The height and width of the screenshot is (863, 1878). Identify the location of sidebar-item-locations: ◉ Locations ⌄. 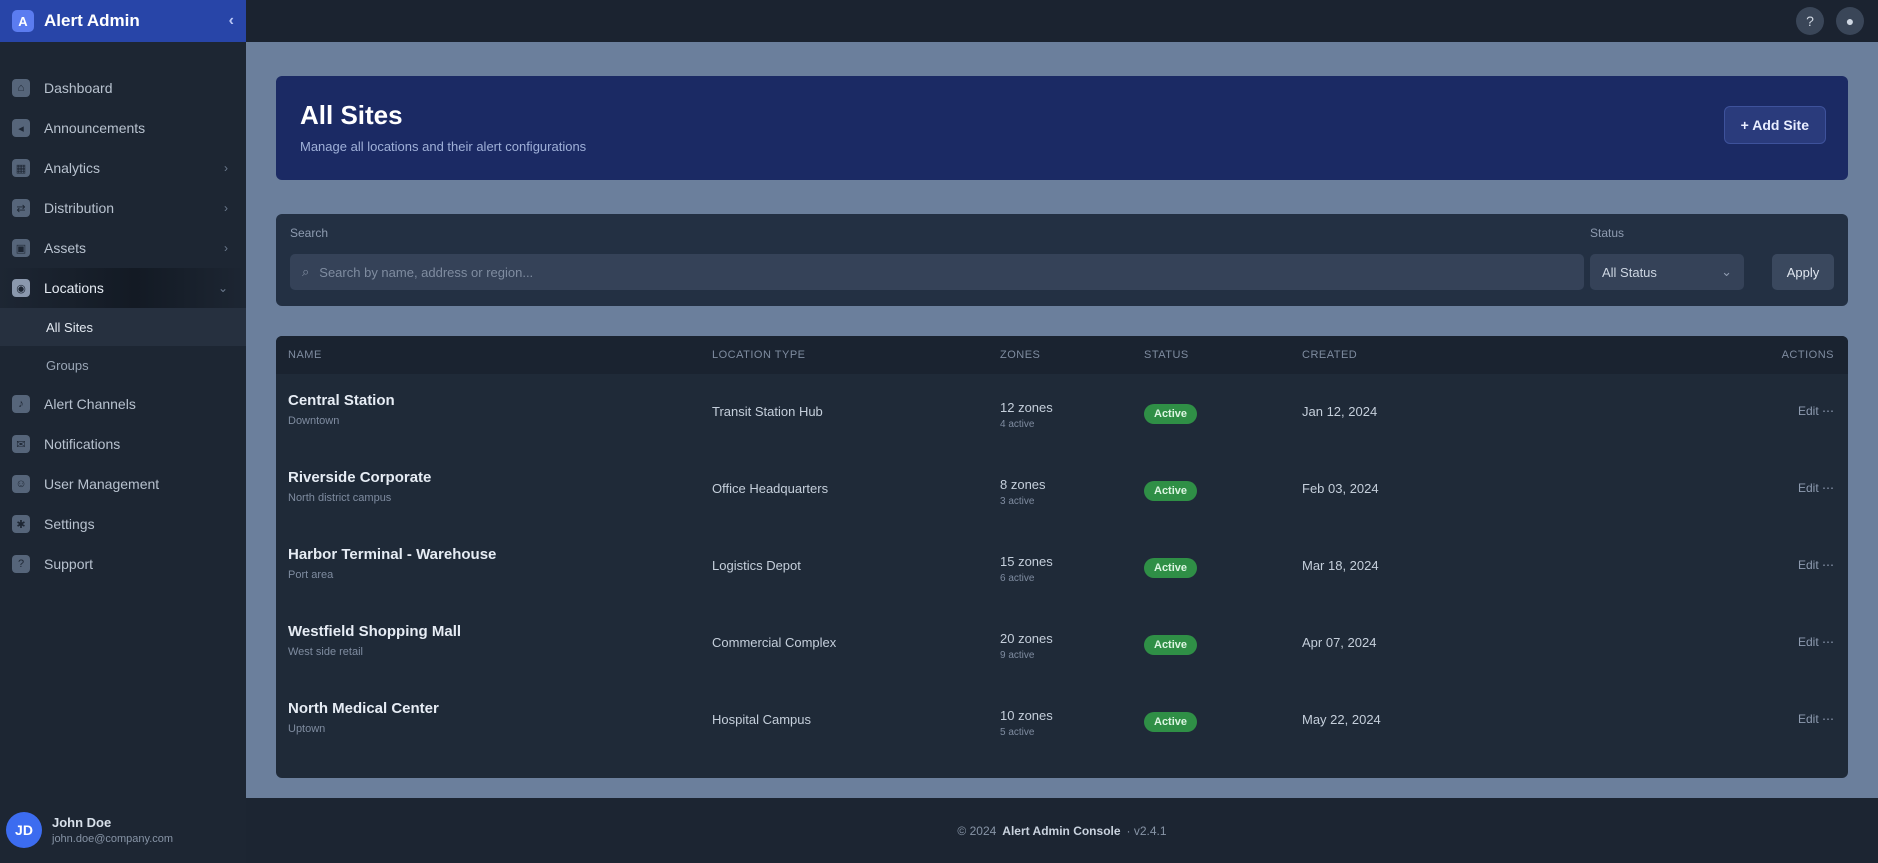
(123, 288).